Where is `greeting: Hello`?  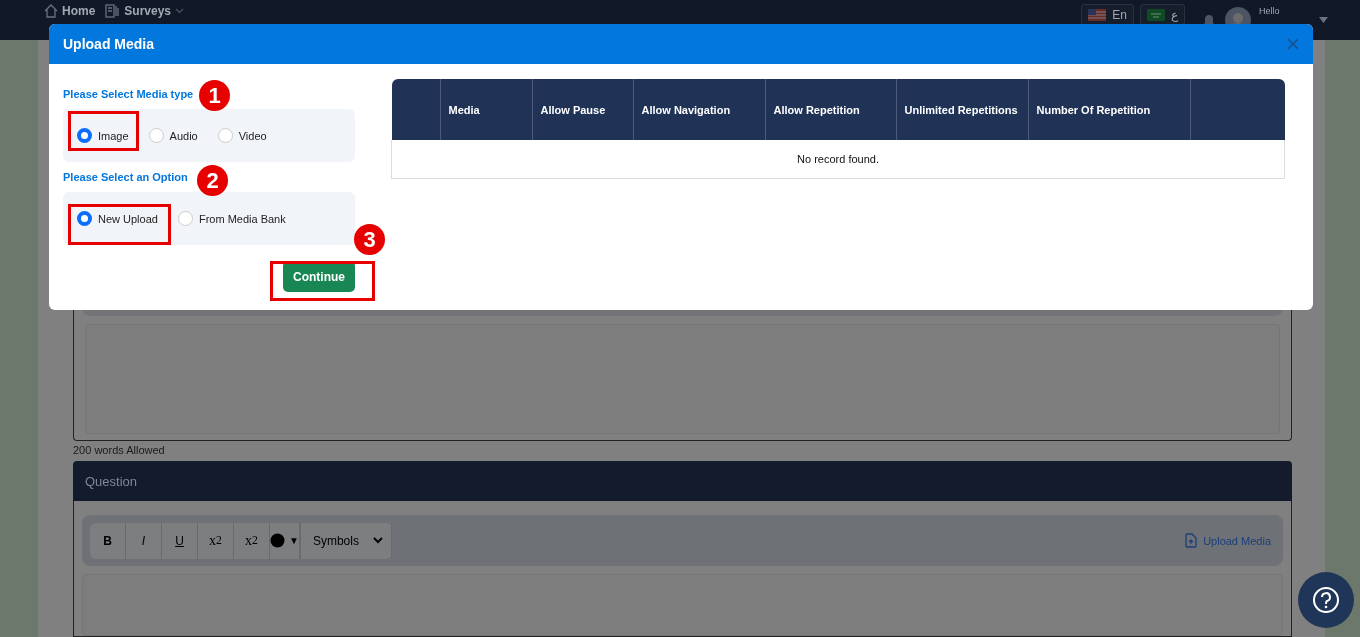
greeting: Hello is located at coordinates (1270, 11).